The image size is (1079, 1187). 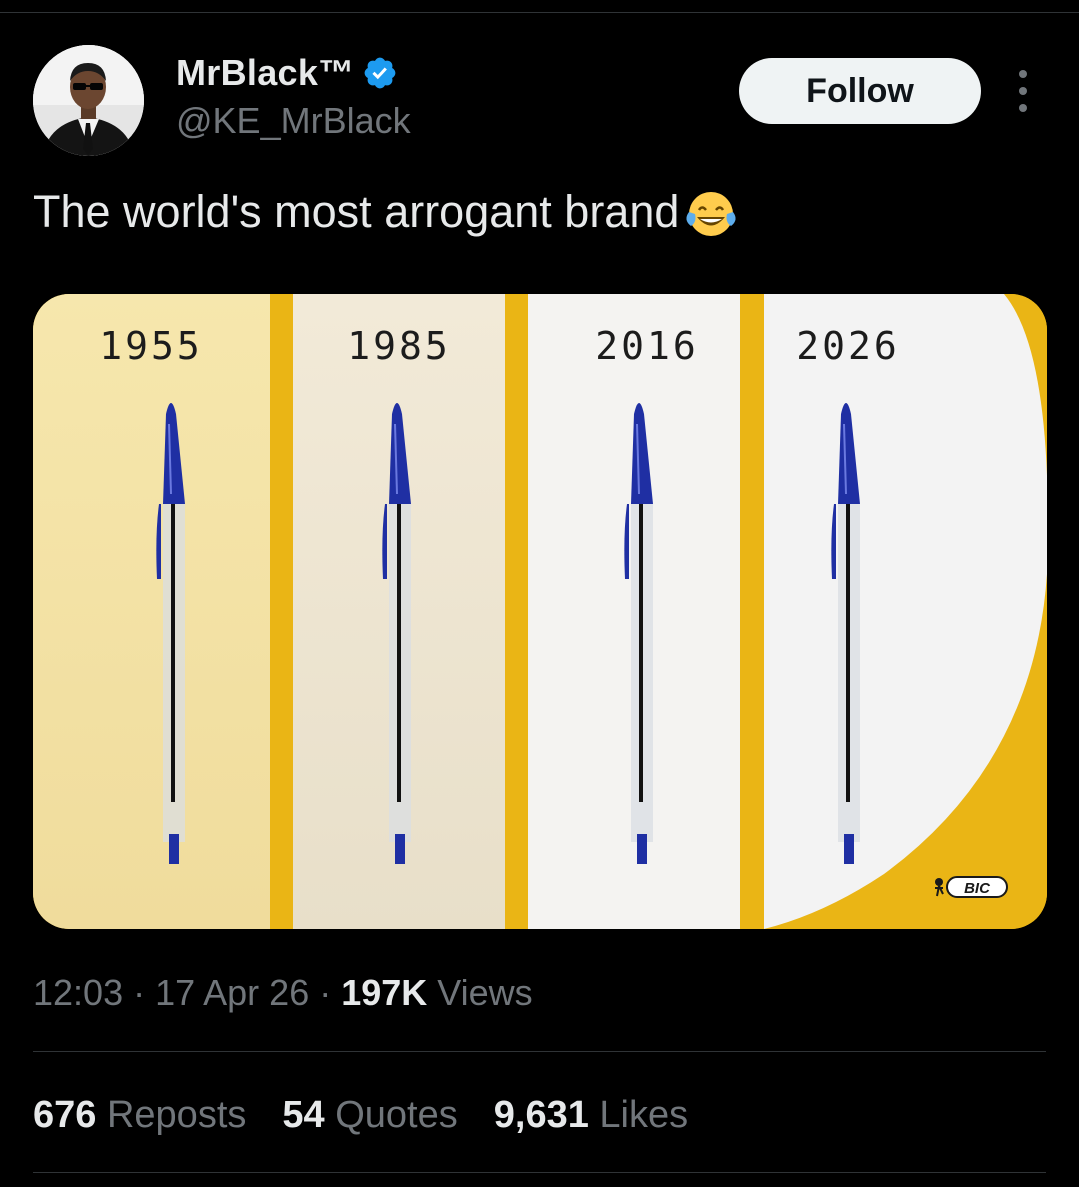 I want to click on quotes-label: Quotes, so click(x=396, y=1115).